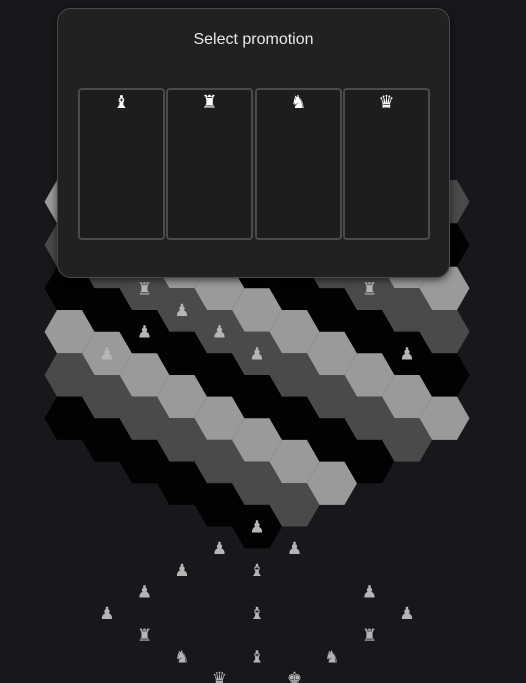  What do you see at coordinates (386, 102) in the screenshot?
I see `queen-icon: ♛` at bounding box center [386, 102].